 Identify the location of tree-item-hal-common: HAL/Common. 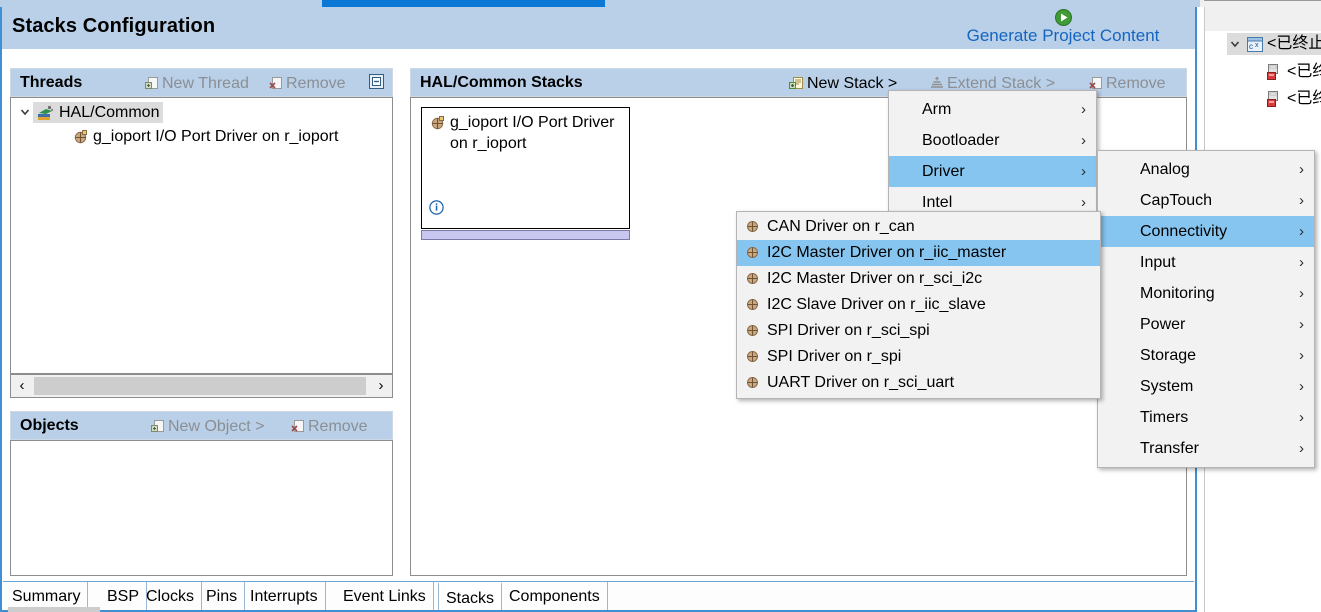
(90, 112).